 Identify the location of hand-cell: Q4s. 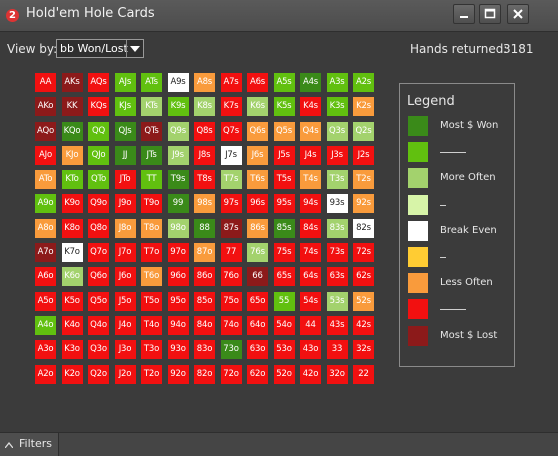
(310, 131).